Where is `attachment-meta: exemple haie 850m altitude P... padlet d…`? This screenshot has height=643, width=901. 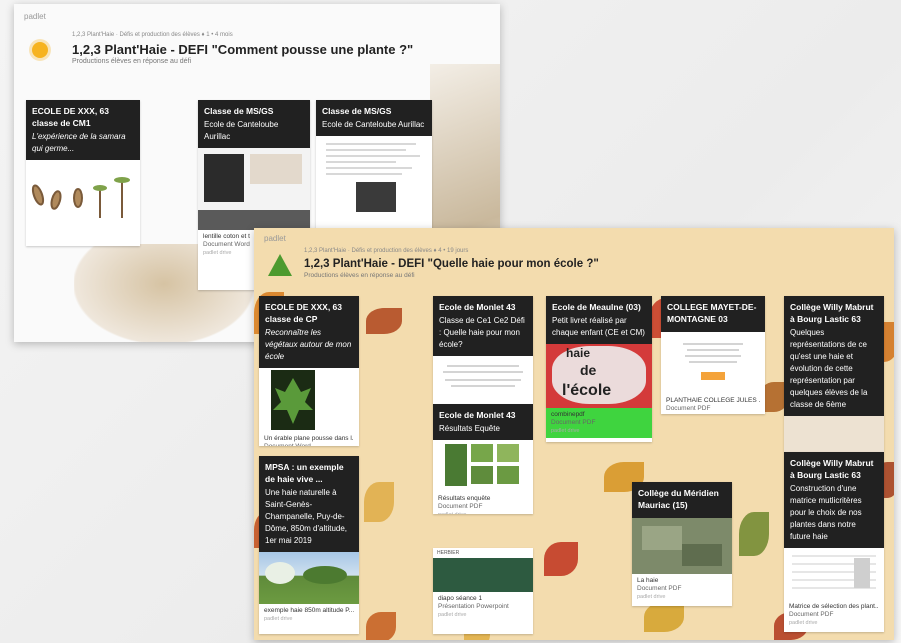 attachment-meta: exemple haie 850m altitude P... padlet d… is located at coordinates (309, 615).